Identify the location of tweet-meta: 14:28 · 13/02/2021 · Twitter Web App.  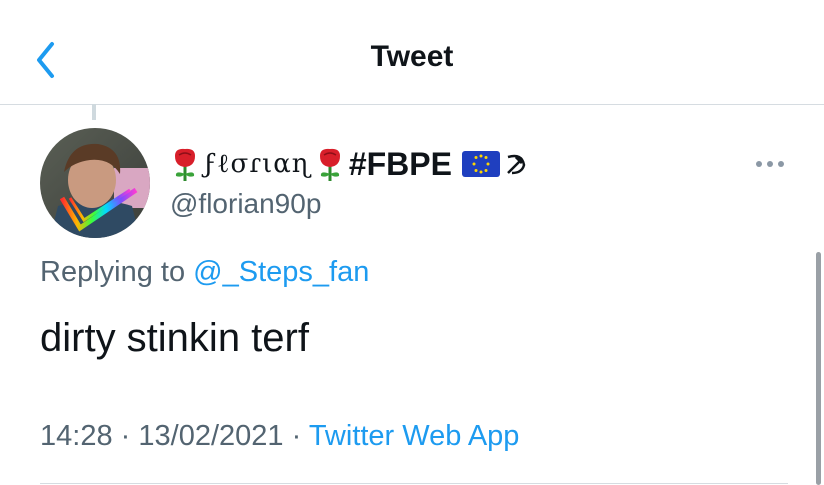
(279, 436).